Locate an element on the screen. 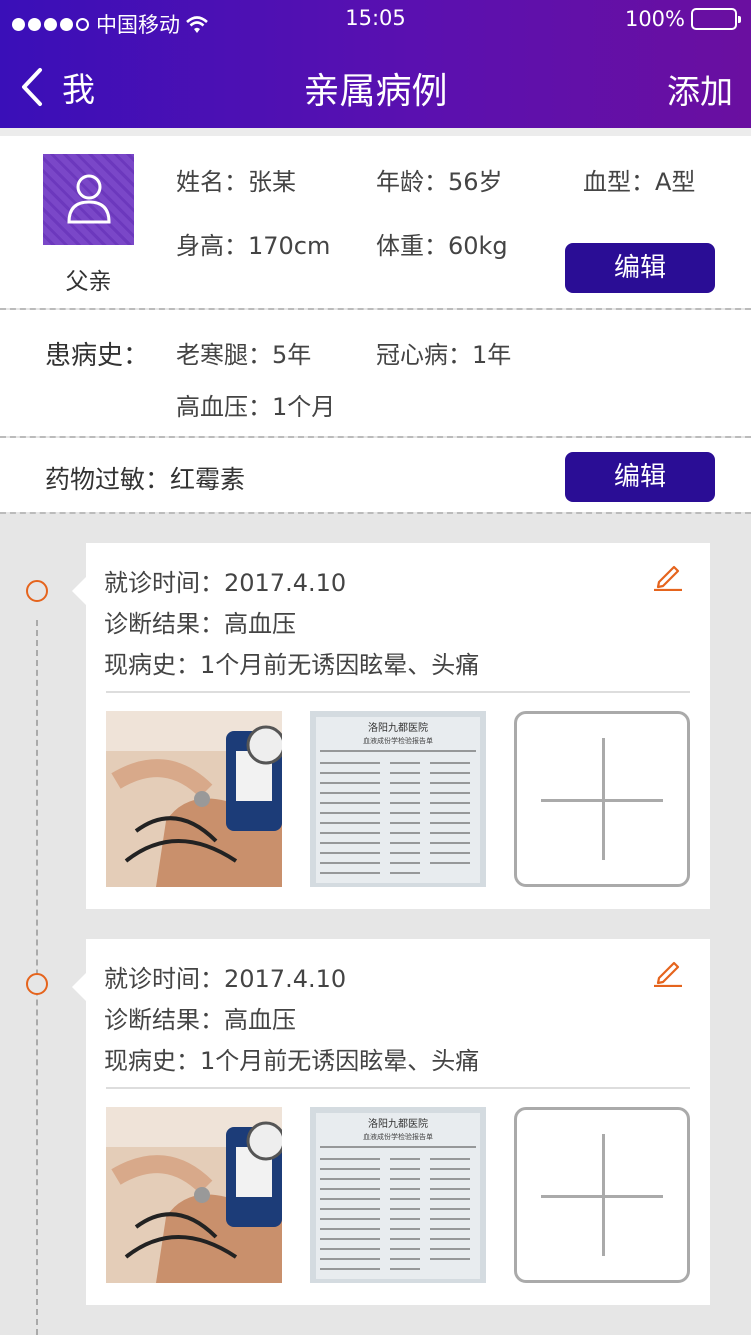 The width and height of the screenshot is (751, 1335). page-title: 亲属病例 is located at coordinates (375, 91).